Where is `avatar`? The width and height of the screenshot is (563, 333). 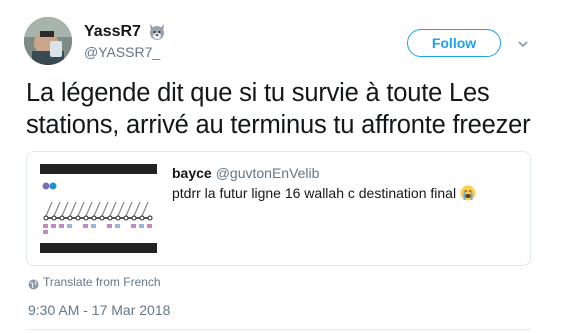 avatar is located at coordinates (48, 41).